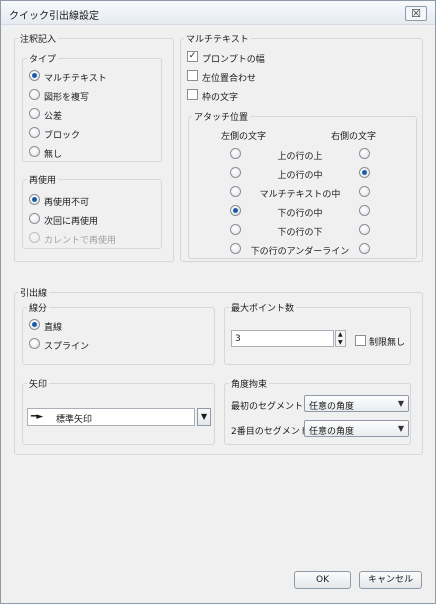 The image size is (436, 604). I want to click on close-icon: ☒, so click(416, 13).